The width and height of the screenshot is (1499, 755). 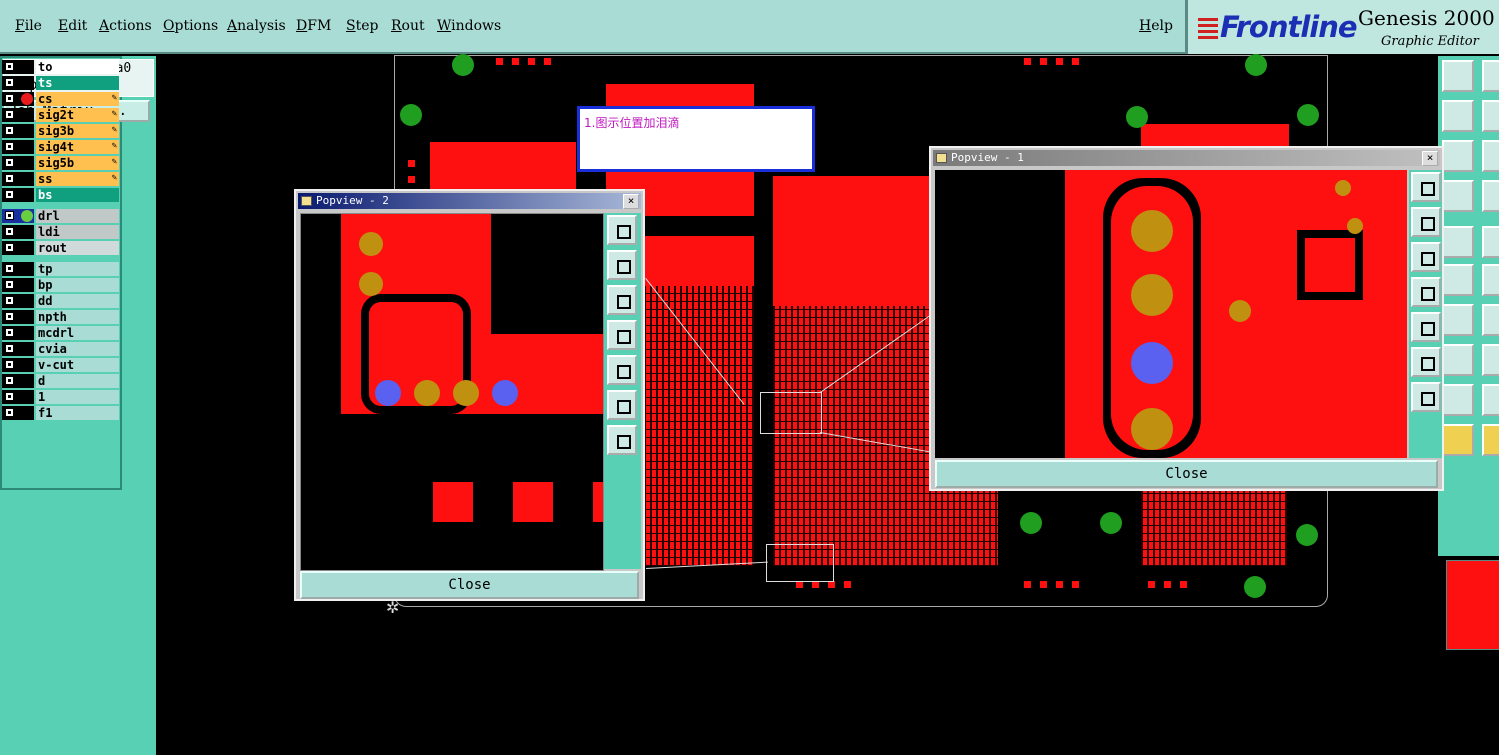 What do you see at coordinates (190, 26) in the screenshot?
I see `menu-options: Options` at bounding box center [190, 26].